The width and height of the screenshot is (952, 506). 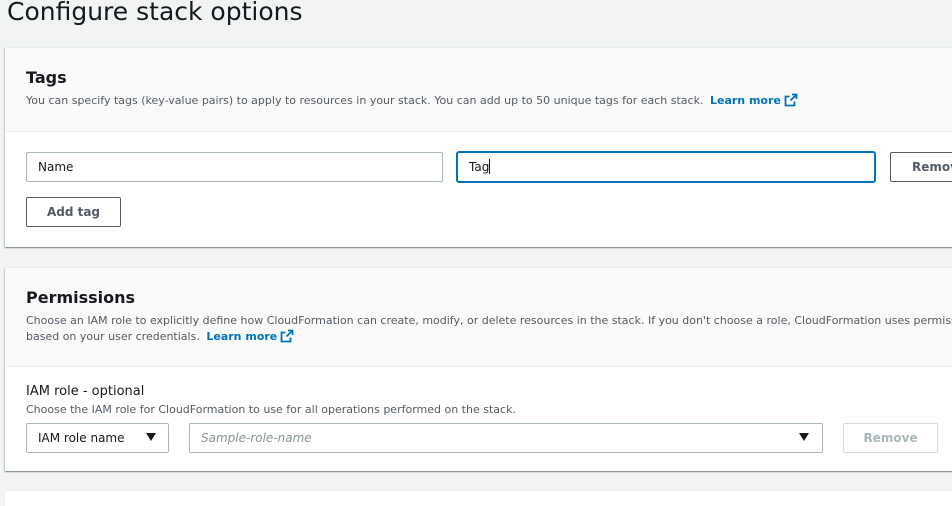 I want to click on text-cursor, so click(x=490, y=166).